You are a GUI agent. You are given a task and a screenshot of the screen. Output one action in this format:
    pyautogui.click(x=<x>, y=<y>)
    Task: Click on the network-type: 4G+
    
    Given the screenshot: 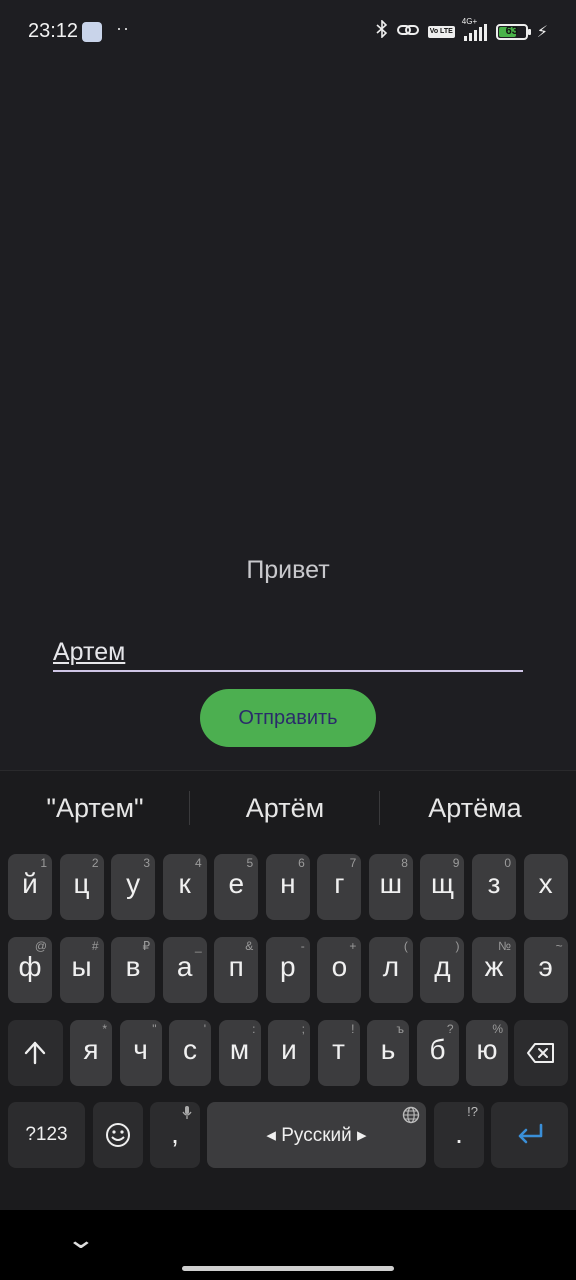 What is the action you would take?
    pyautogui.click(x=469, y=21)
    